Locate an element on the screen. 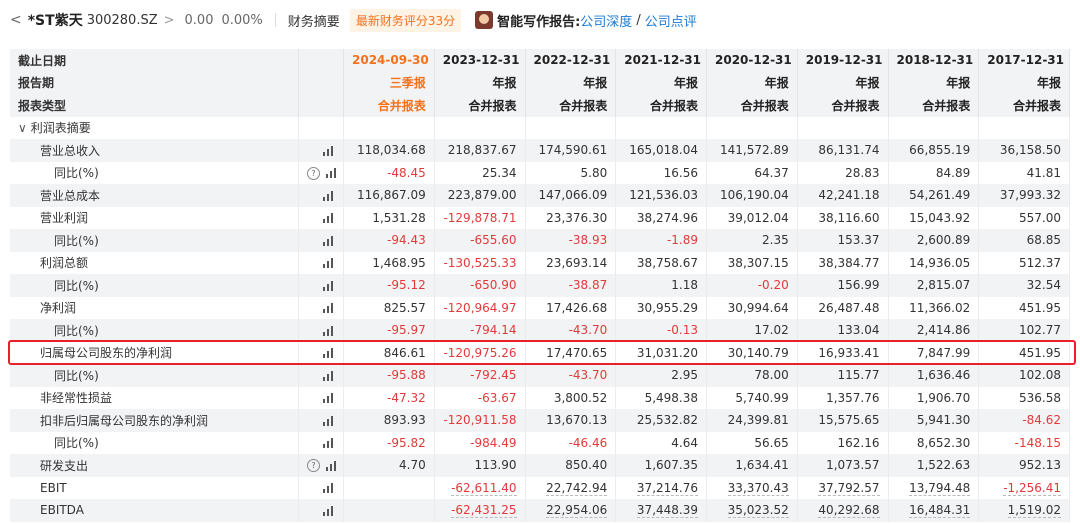  cell-value: 162.16 is located at coordinates (858, 442).